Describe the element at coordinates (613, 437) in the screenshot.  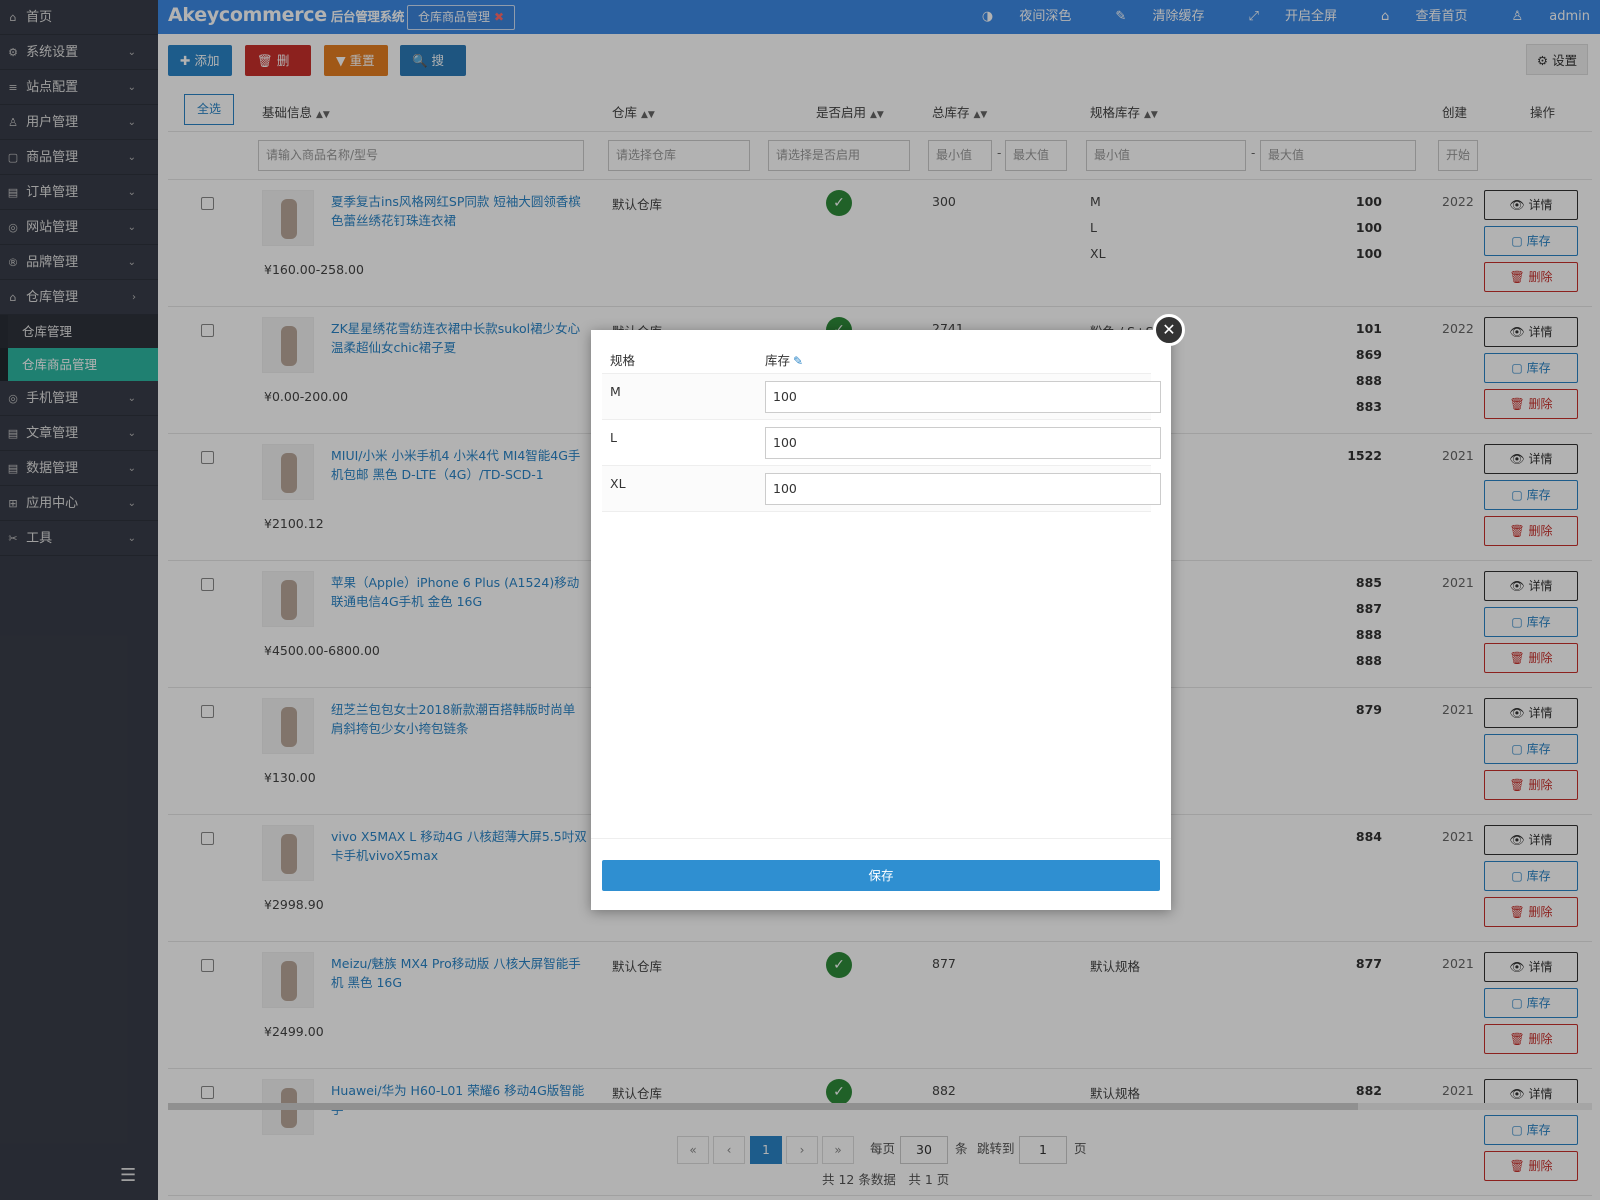
I see `spec-label: L` at that location.